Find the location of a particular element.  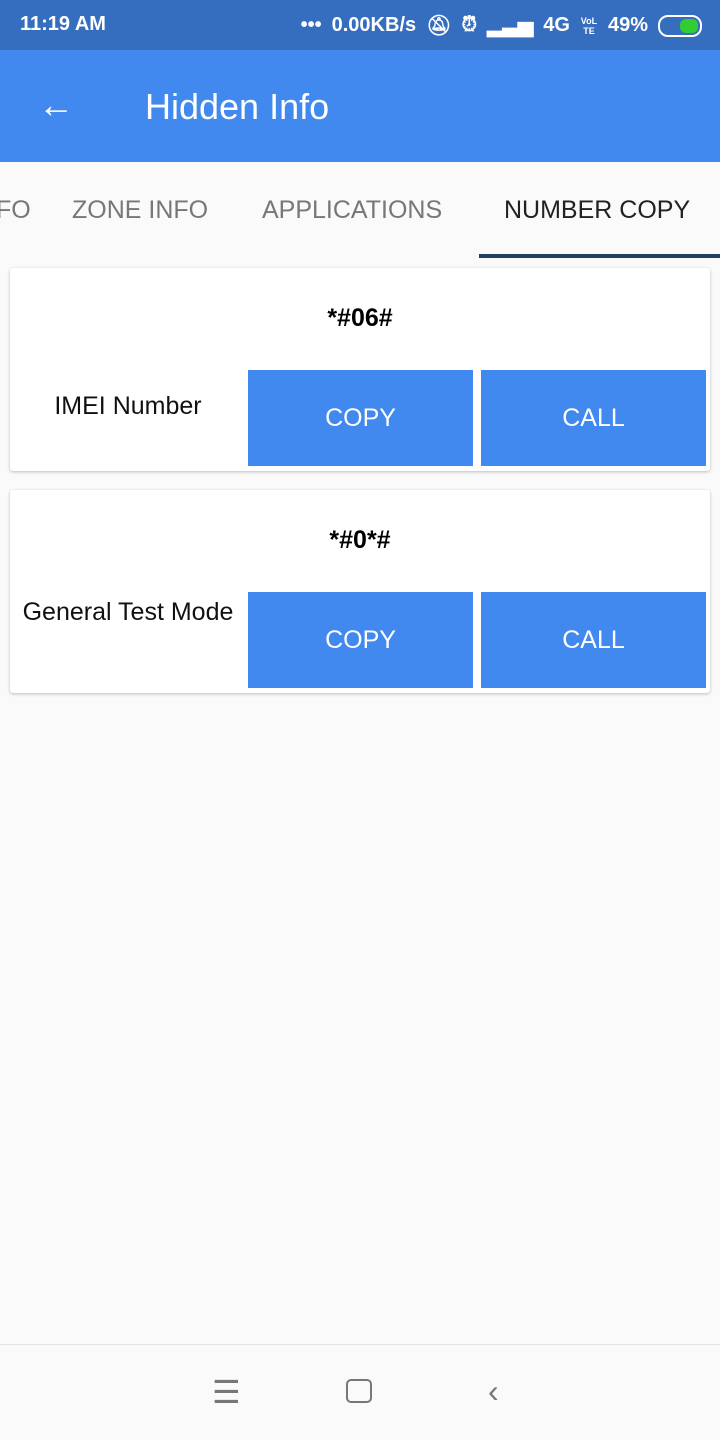

page-title: Hidden Info is located at coordinates (237, 106).